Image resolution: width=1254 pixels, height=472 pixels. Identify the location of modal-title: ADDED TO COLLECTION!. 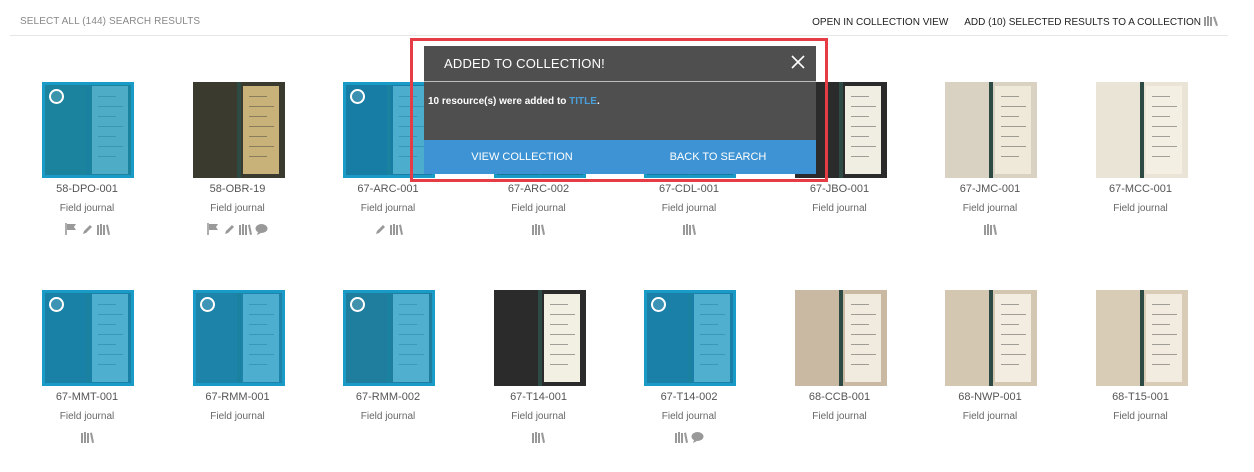
(524, 63).